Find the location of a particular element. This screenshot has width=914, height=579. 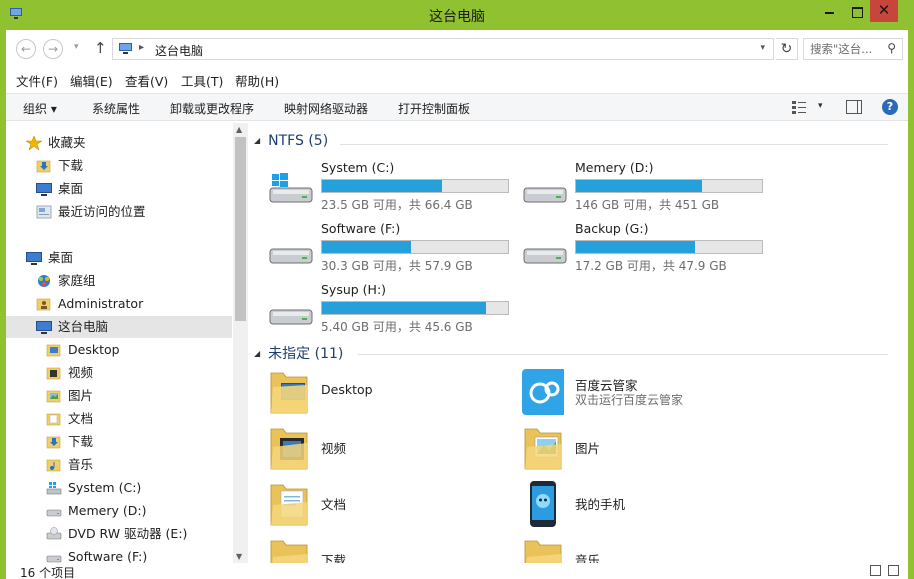

minimize-button is located at coordinates (829, 11).